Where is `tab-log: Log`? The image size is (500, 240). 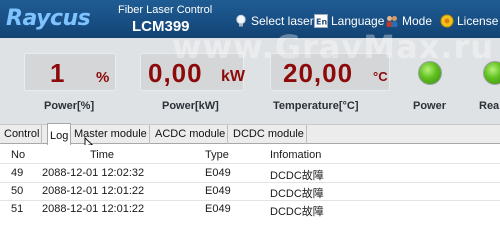 tab-log: Log is located at coordinates (59, 134).